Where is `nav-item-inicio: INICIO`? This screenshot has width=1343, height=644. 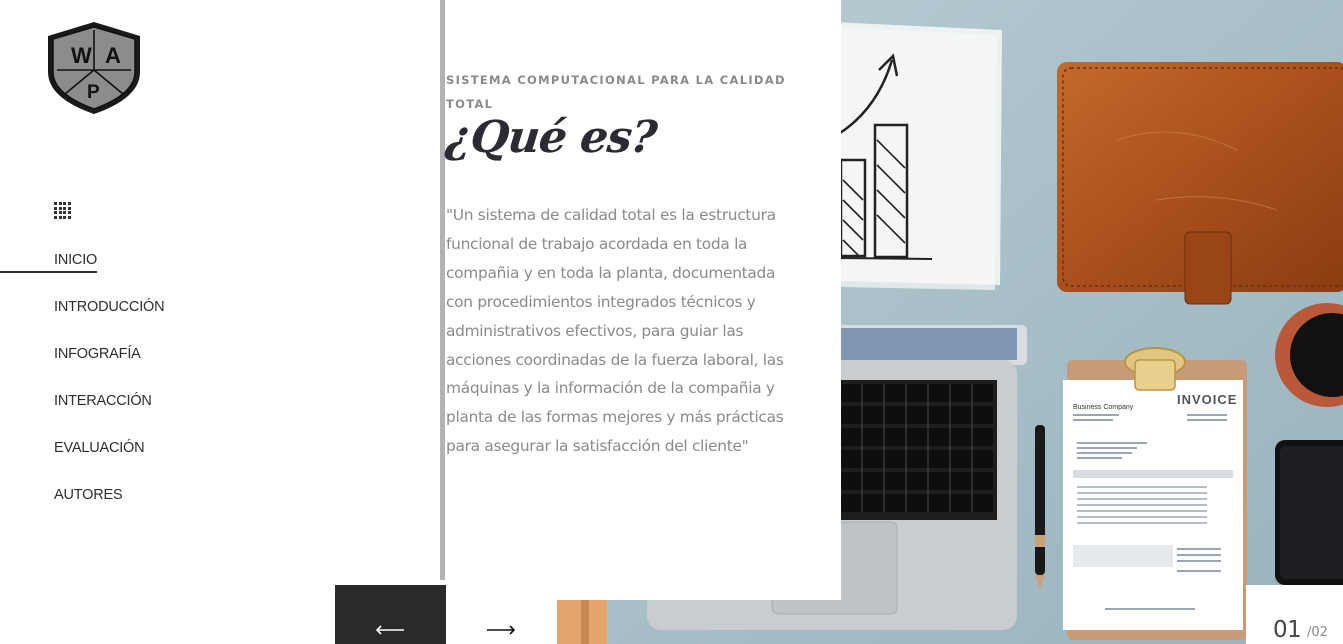
nav-item-inicio: INICIO is located at coordinates (165, 273).